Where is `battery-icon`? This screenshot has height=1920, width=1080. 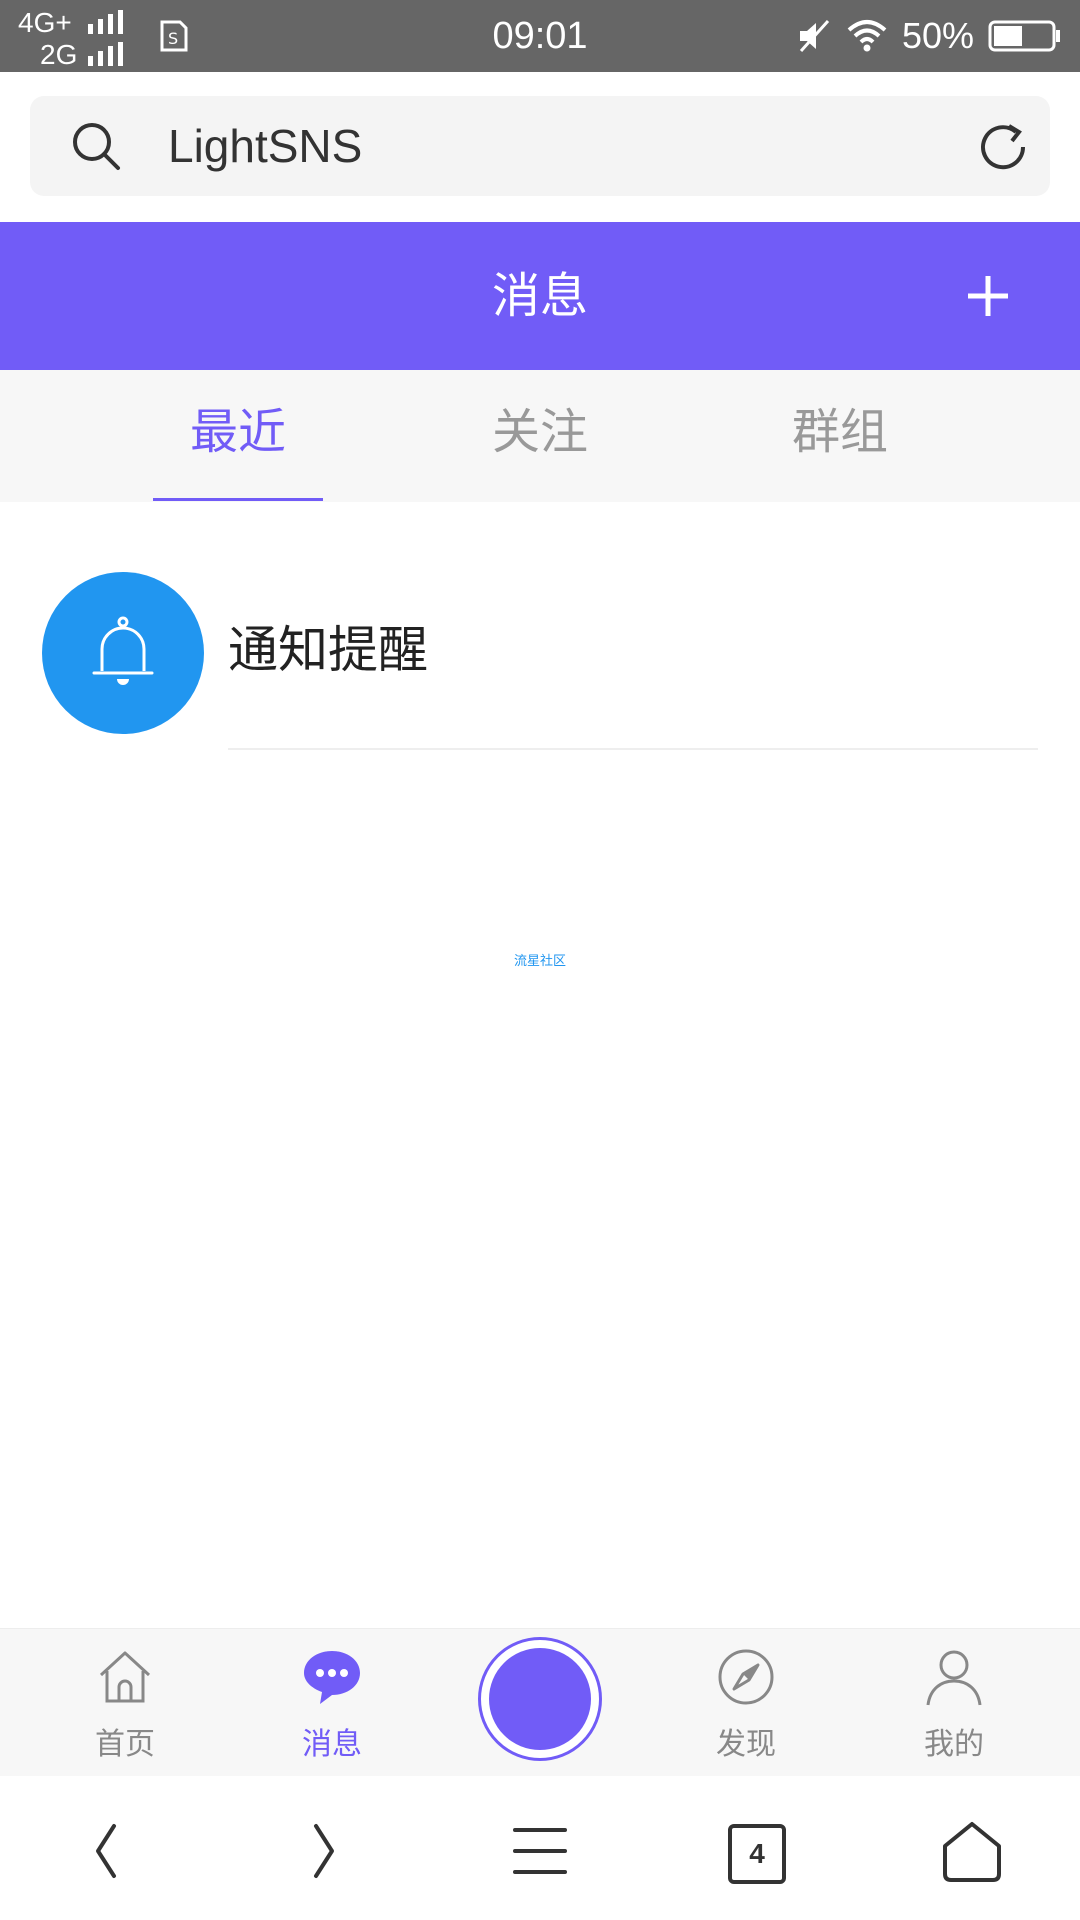
battery-icon is located at coordinates (1024, 36).